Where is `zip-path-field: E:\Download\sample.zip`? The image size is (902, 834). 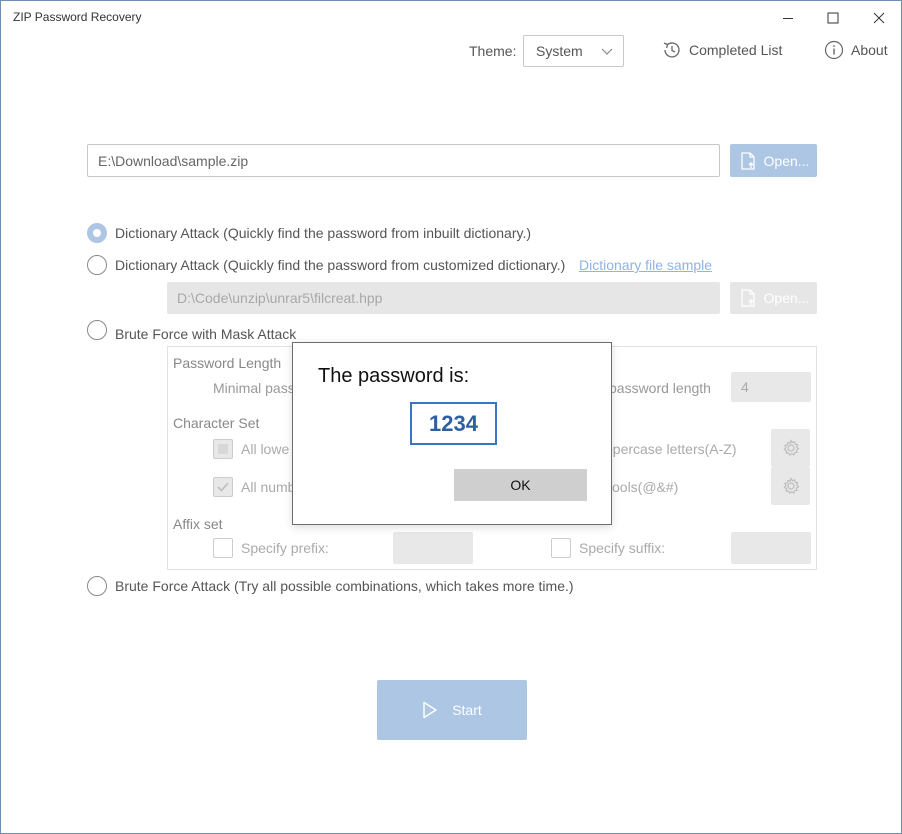
zip-path-field: E:\Download\sample.zip is located at coordinates (403, 160).